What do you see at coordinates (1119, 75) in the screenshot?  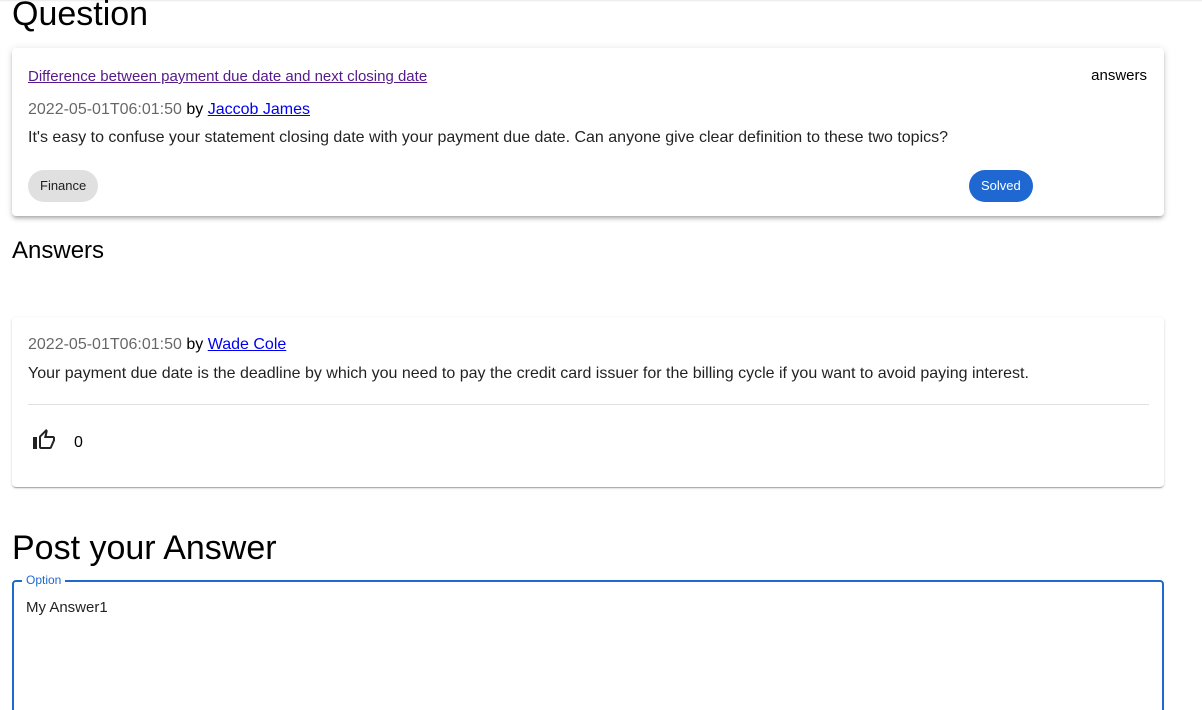 I see `answers-count-label: answers` at bounding box center [1119, 75].